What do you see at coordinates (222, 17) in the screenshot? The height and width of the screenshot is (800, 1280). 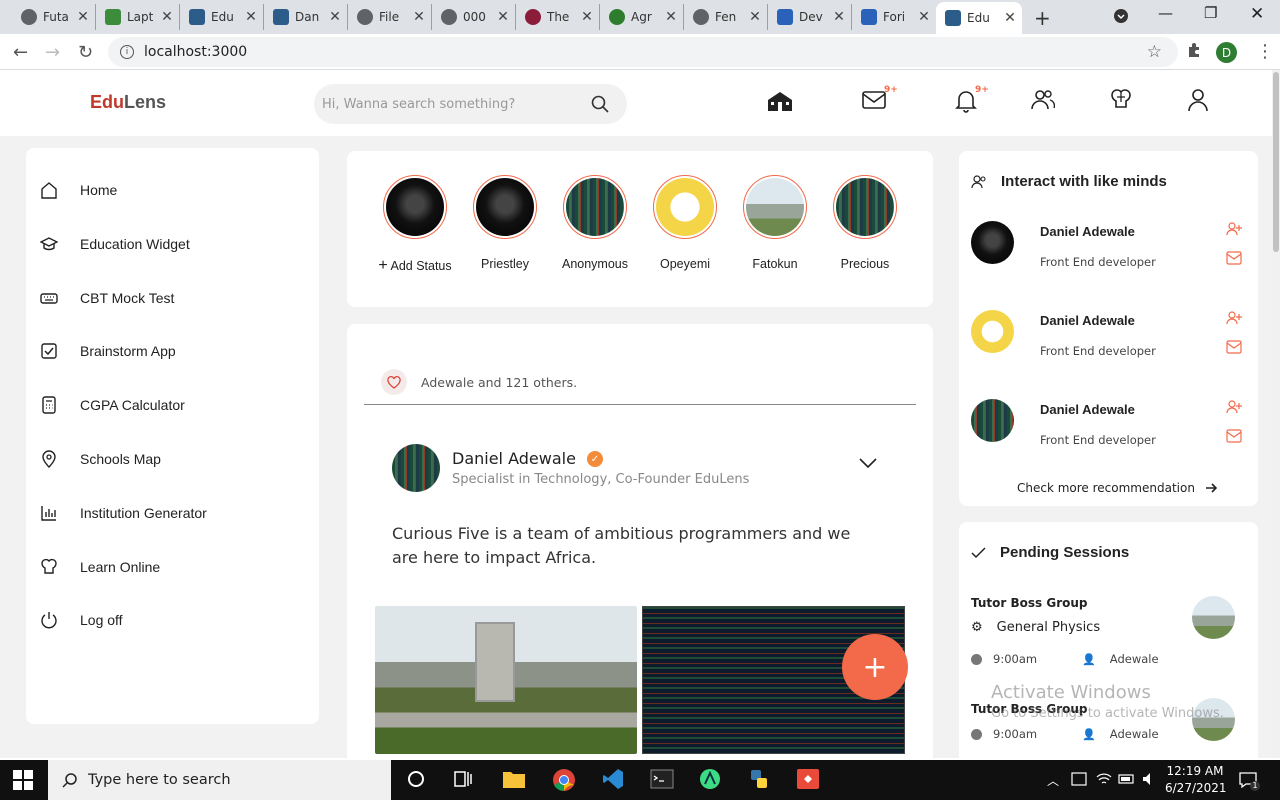 I see `browser-tab: Edu ✕` at bounding box center [222, 17].